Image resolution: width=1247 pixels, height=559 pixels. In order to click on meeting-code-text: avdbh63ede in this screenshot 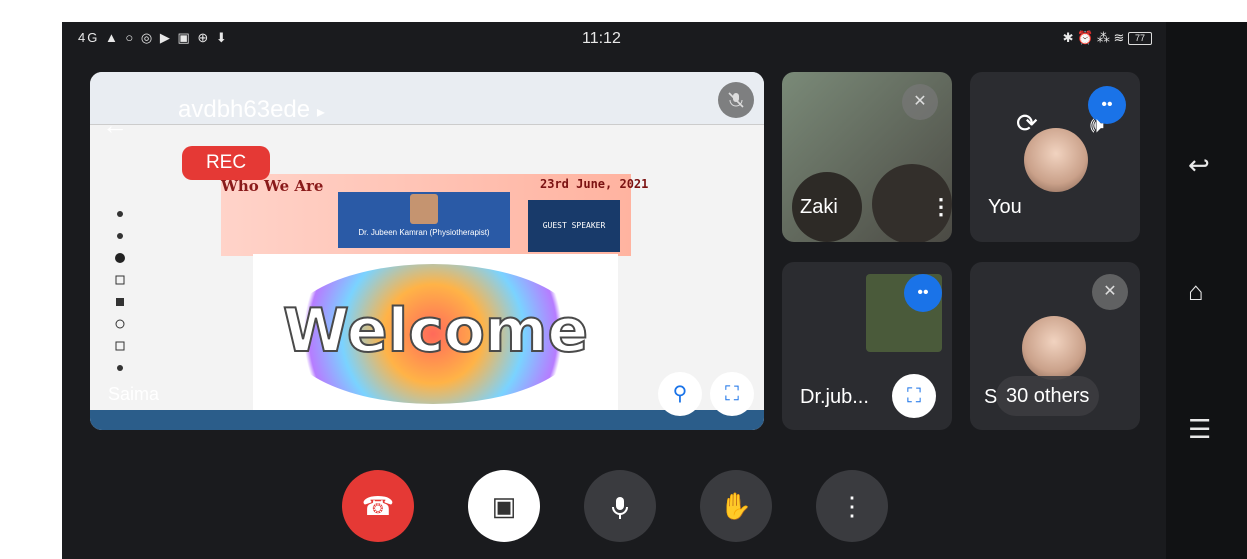, I will do `click(244, 109)`.